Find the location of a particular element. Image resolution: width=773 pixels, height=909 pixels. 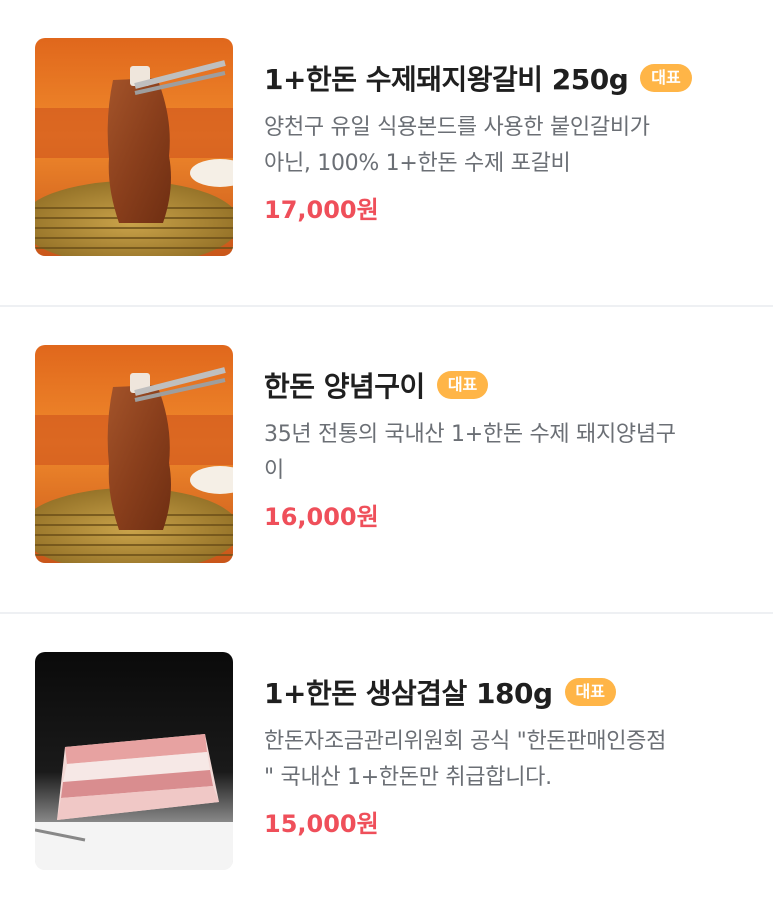

menu-item-price: 17,000원 is located at coordinates (321, 210).